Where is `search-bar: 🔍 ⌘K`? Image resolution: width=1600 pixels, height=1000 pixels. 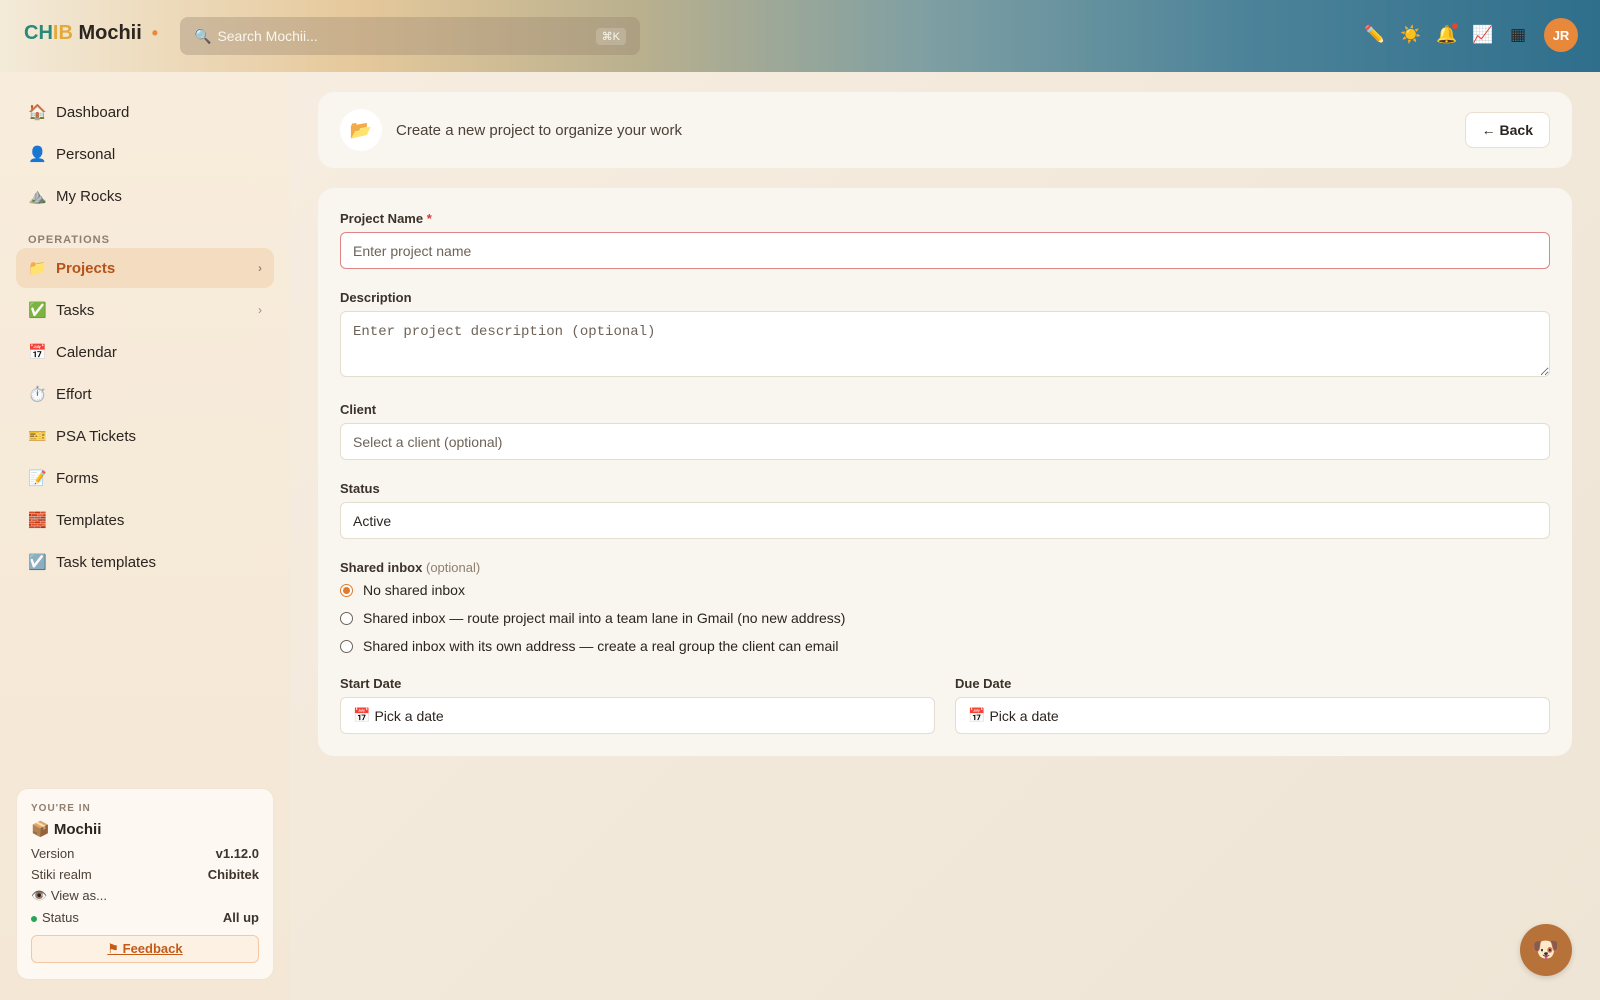 search-bar: 🔍 ⌘K is located at coordinates (410, 36).